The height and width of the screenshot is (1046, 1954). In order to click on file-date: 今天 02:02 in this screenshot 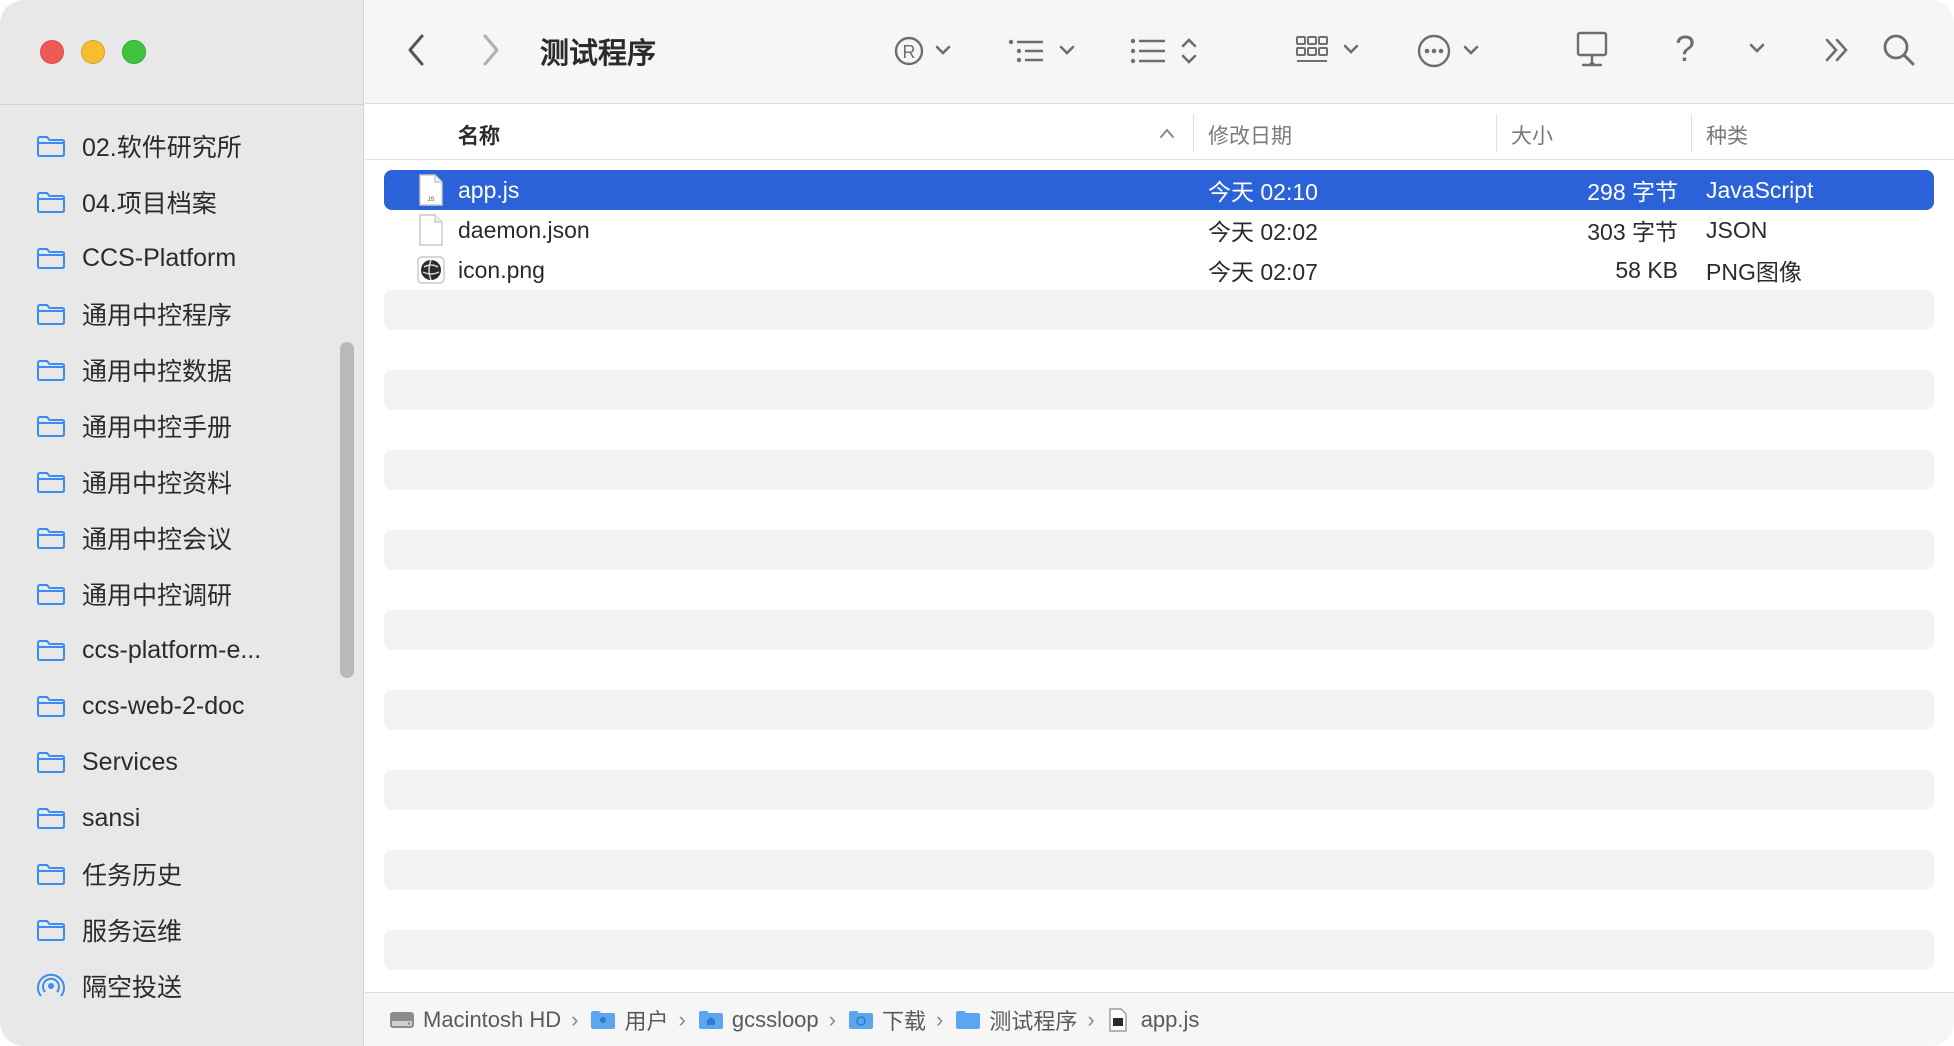, I will do `click(1263, 232)`.